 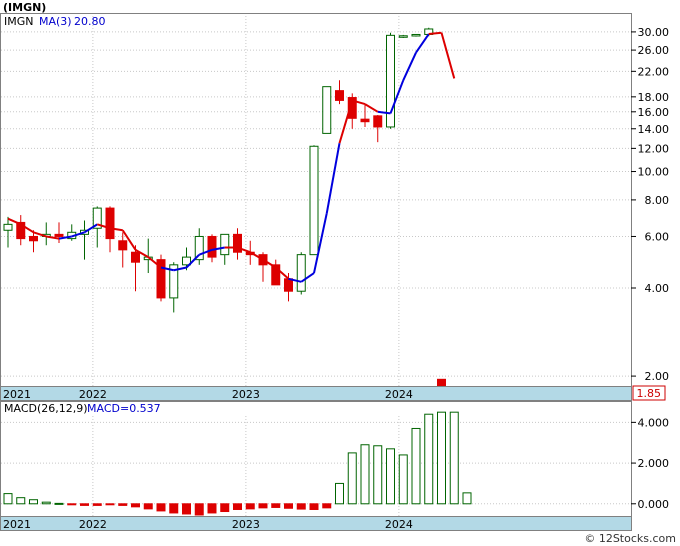 I want to click on price-tick-label: 22.00, so click(x=654, y=71).